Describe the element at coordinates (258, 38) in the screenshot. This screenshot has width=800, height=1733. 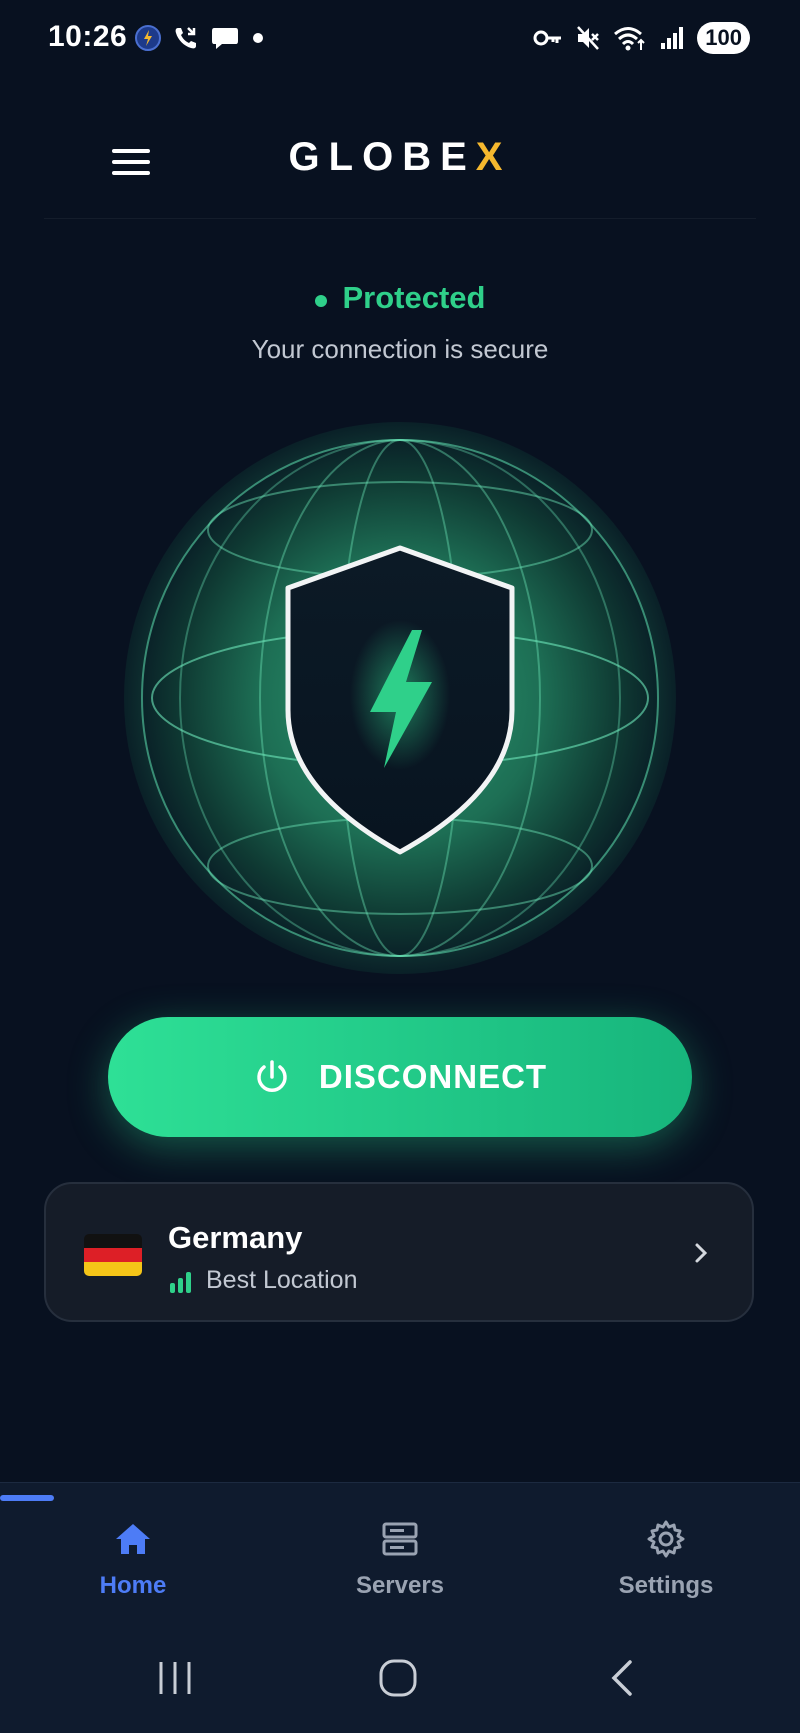
I see `dot-icon` at that location.